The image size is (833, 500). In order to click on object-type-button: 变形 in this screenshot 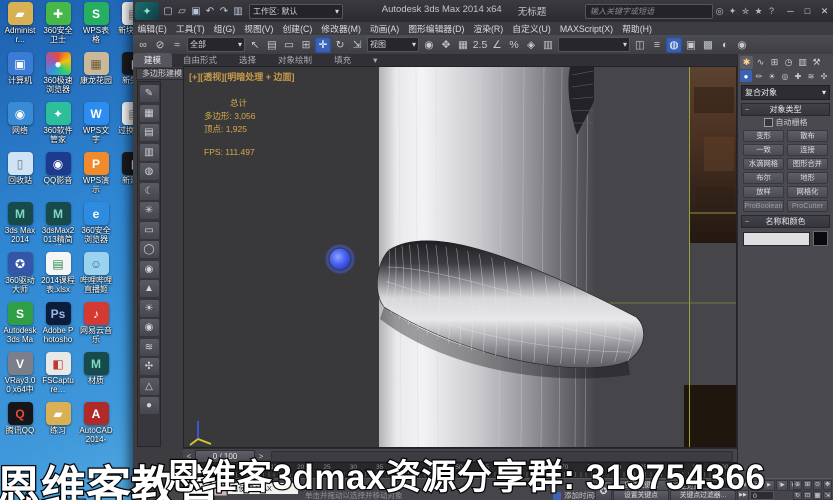, I will do `click(763, 136)`.